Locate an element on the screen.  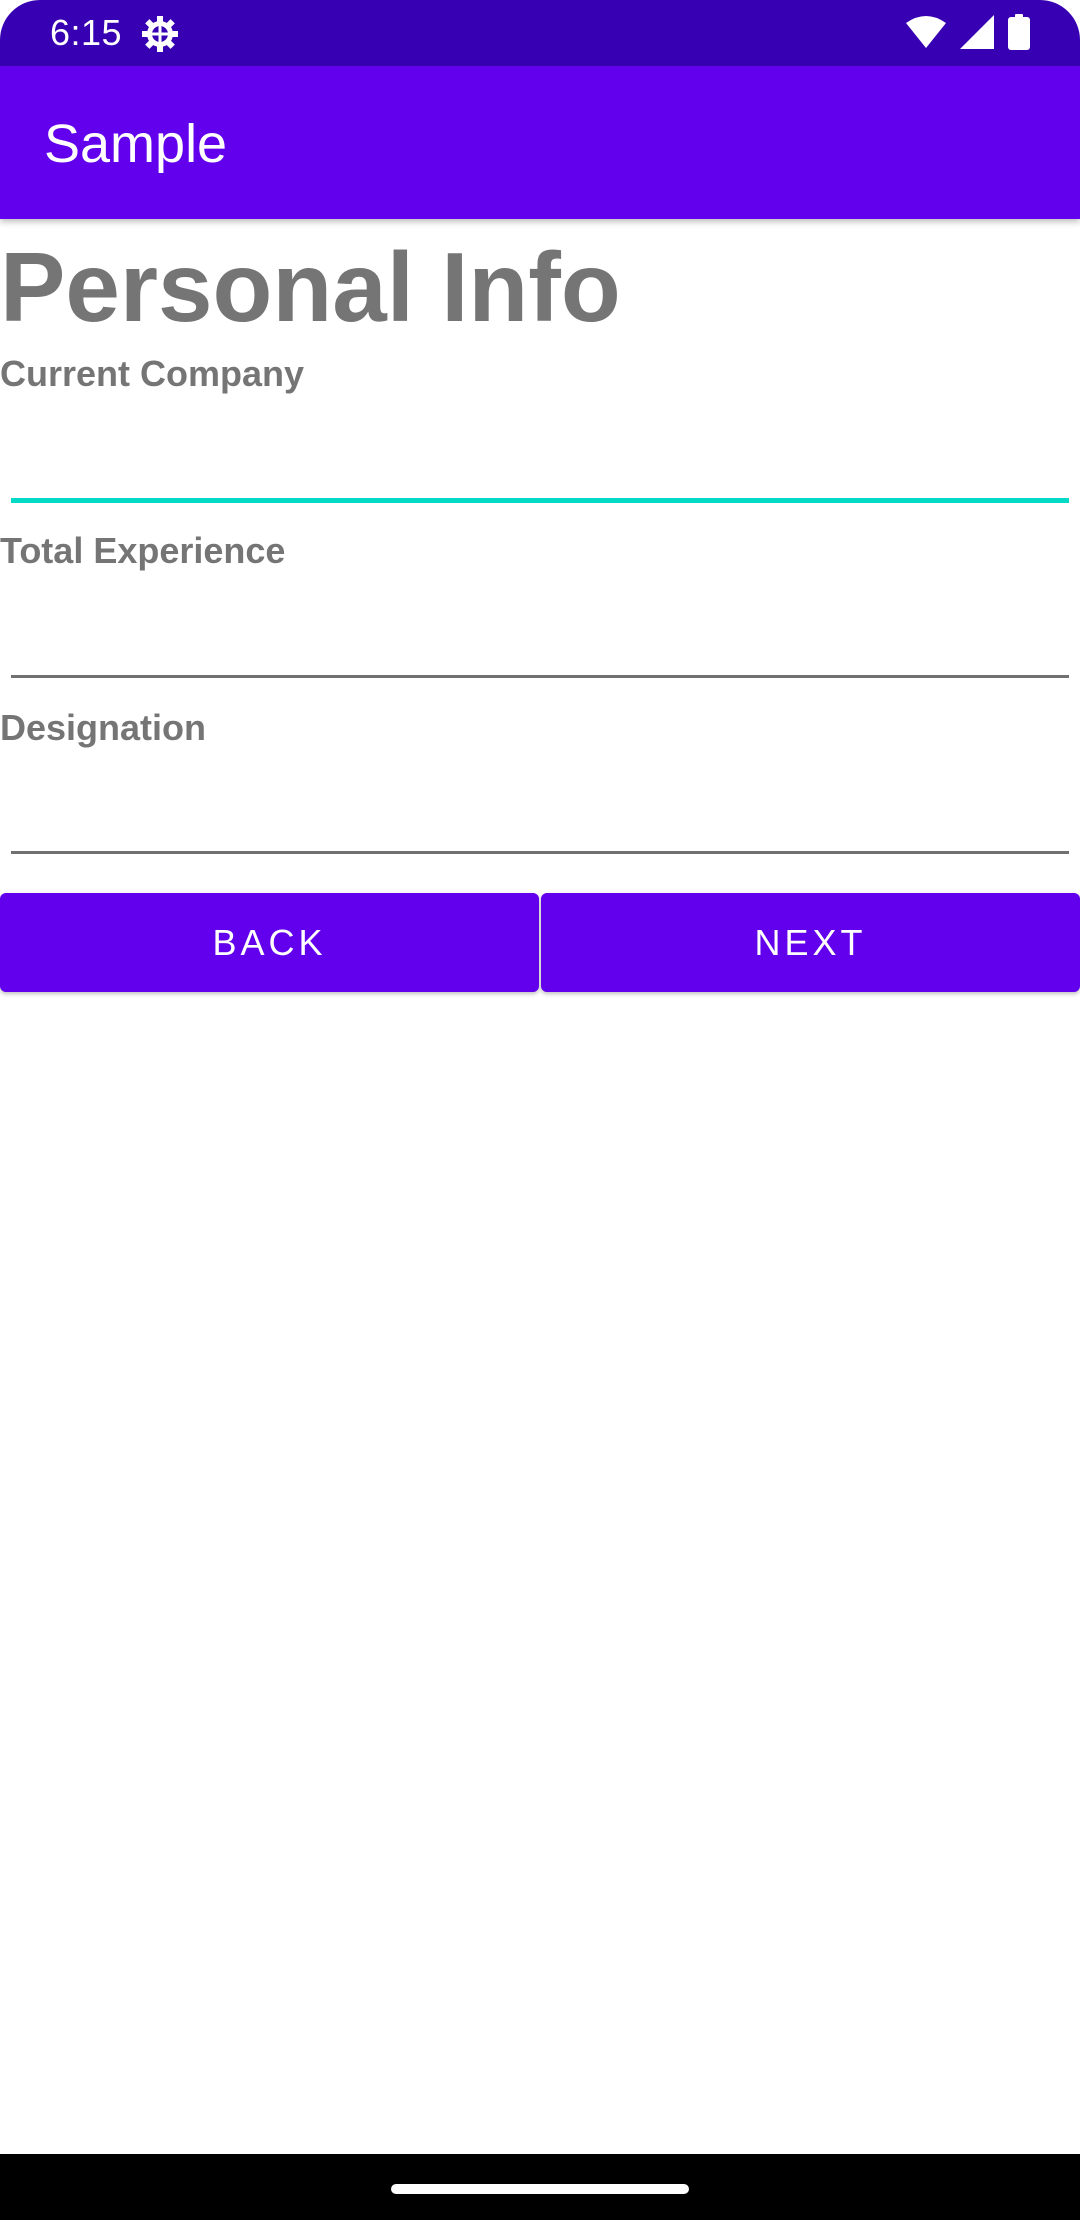
current-company-input is located at coordinates (540, 461).